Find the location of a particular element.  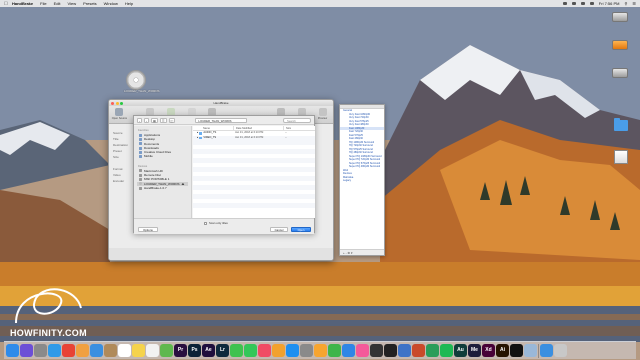

xd-icon: Xd is located at coordinates (488, 350).